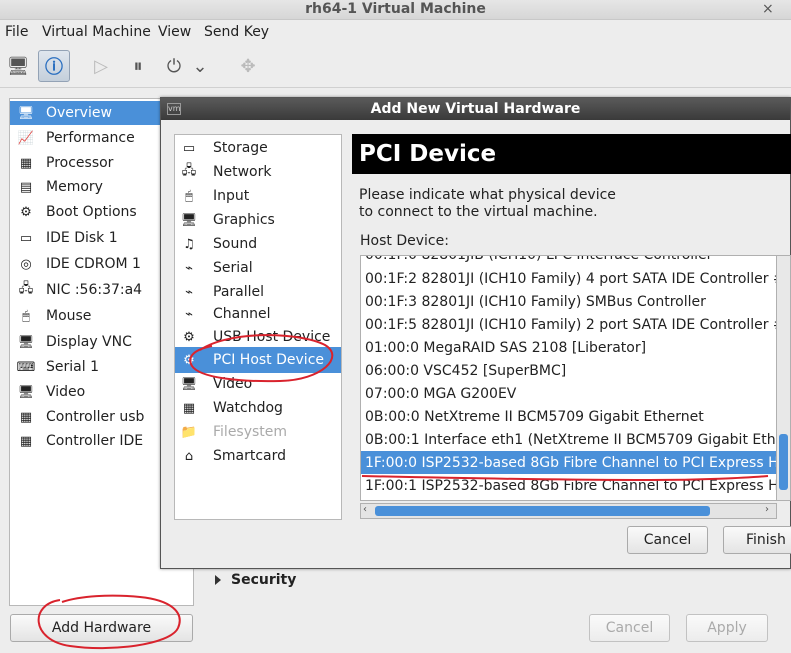  What do you see at coordinates (261, 358) in the screenshot?
I see `annotation-circle-pci` at bounding box center [261, 358].